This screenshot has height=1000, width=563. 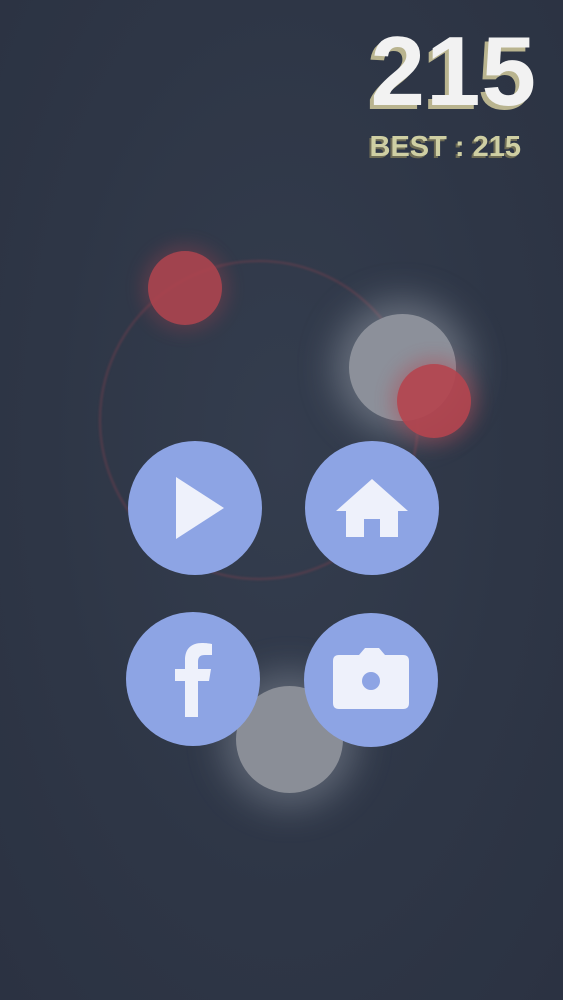 I want to click on play-icon, so click(x=200, y=508).